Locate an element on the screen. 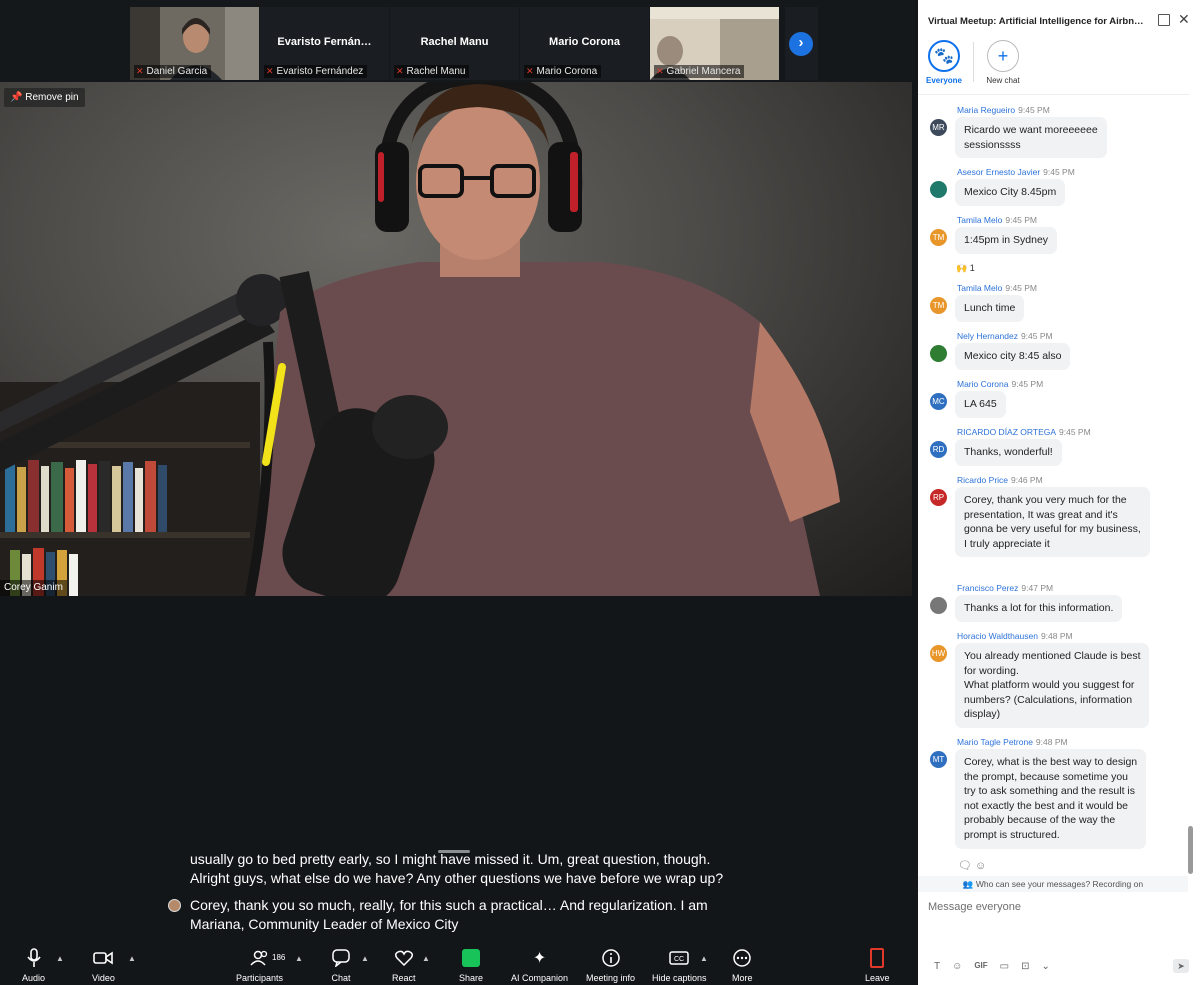  more-options-caret-icon: ⌄ is located at coordinates (1046, 966).